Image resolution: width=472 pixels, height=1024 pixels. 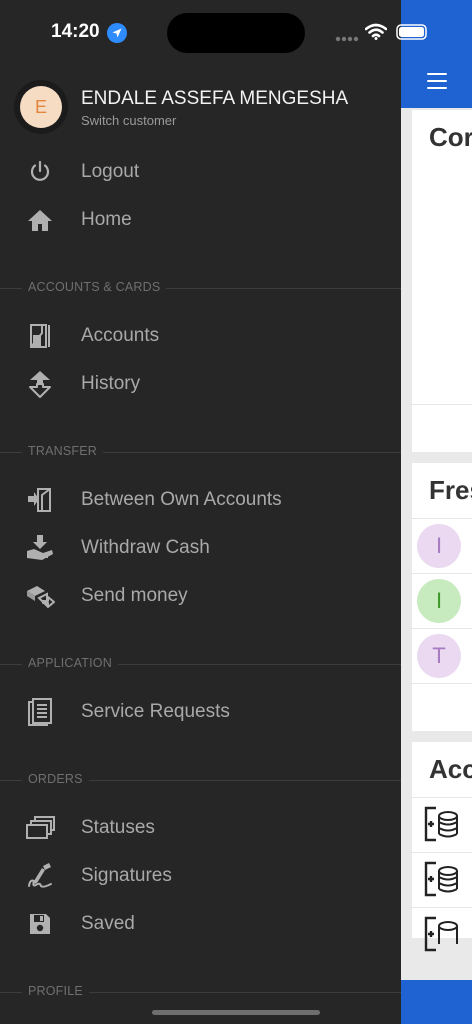 I want to click on section-profile: PROFILE, so click(x=200, y=992).